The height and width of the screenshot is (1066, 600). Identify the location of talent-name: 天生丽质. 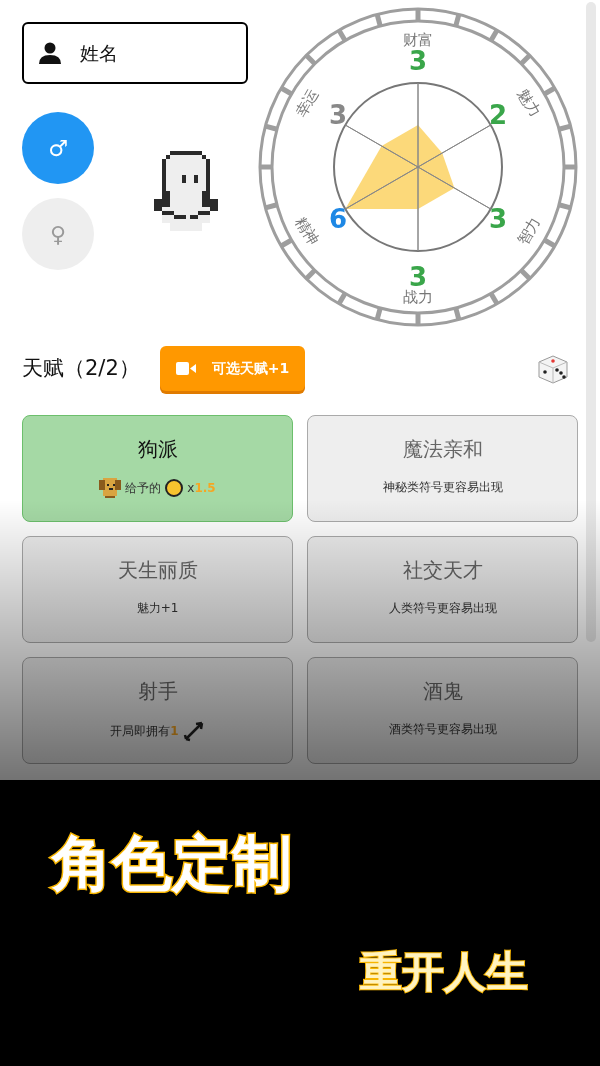
(157, 570).